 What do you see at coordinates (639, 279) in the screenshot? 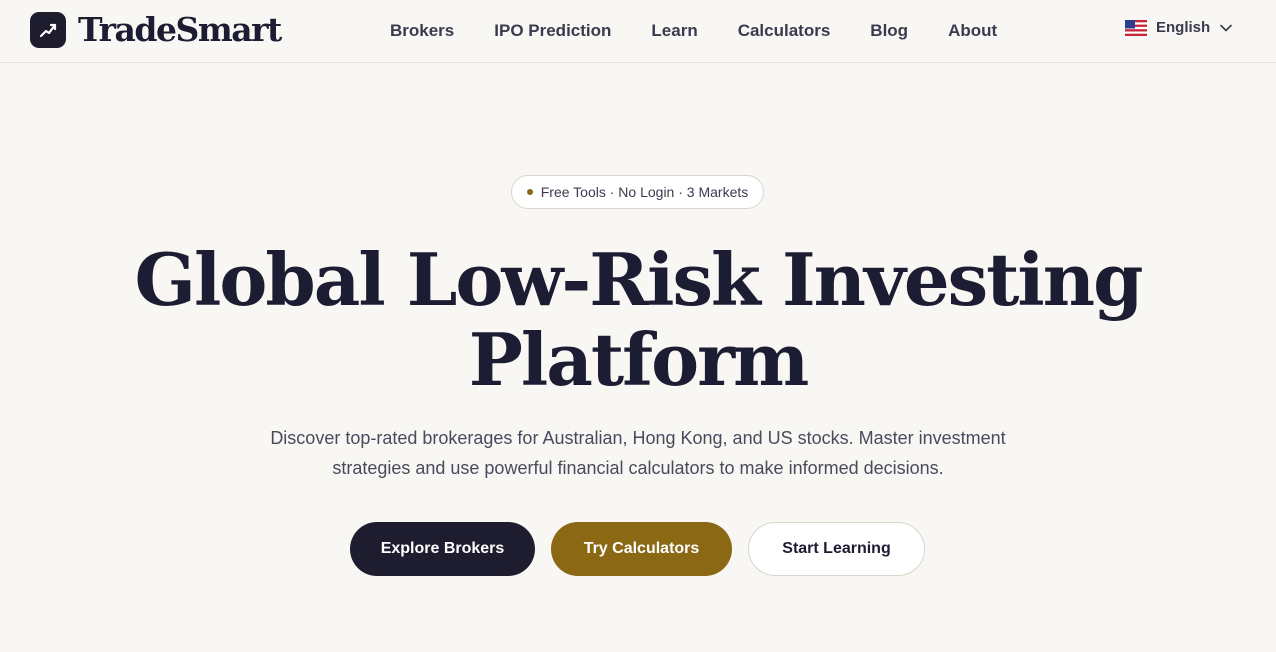
I see `hero-title-line1: Global Low-Risk Investing` at bounding box center [639, 279].